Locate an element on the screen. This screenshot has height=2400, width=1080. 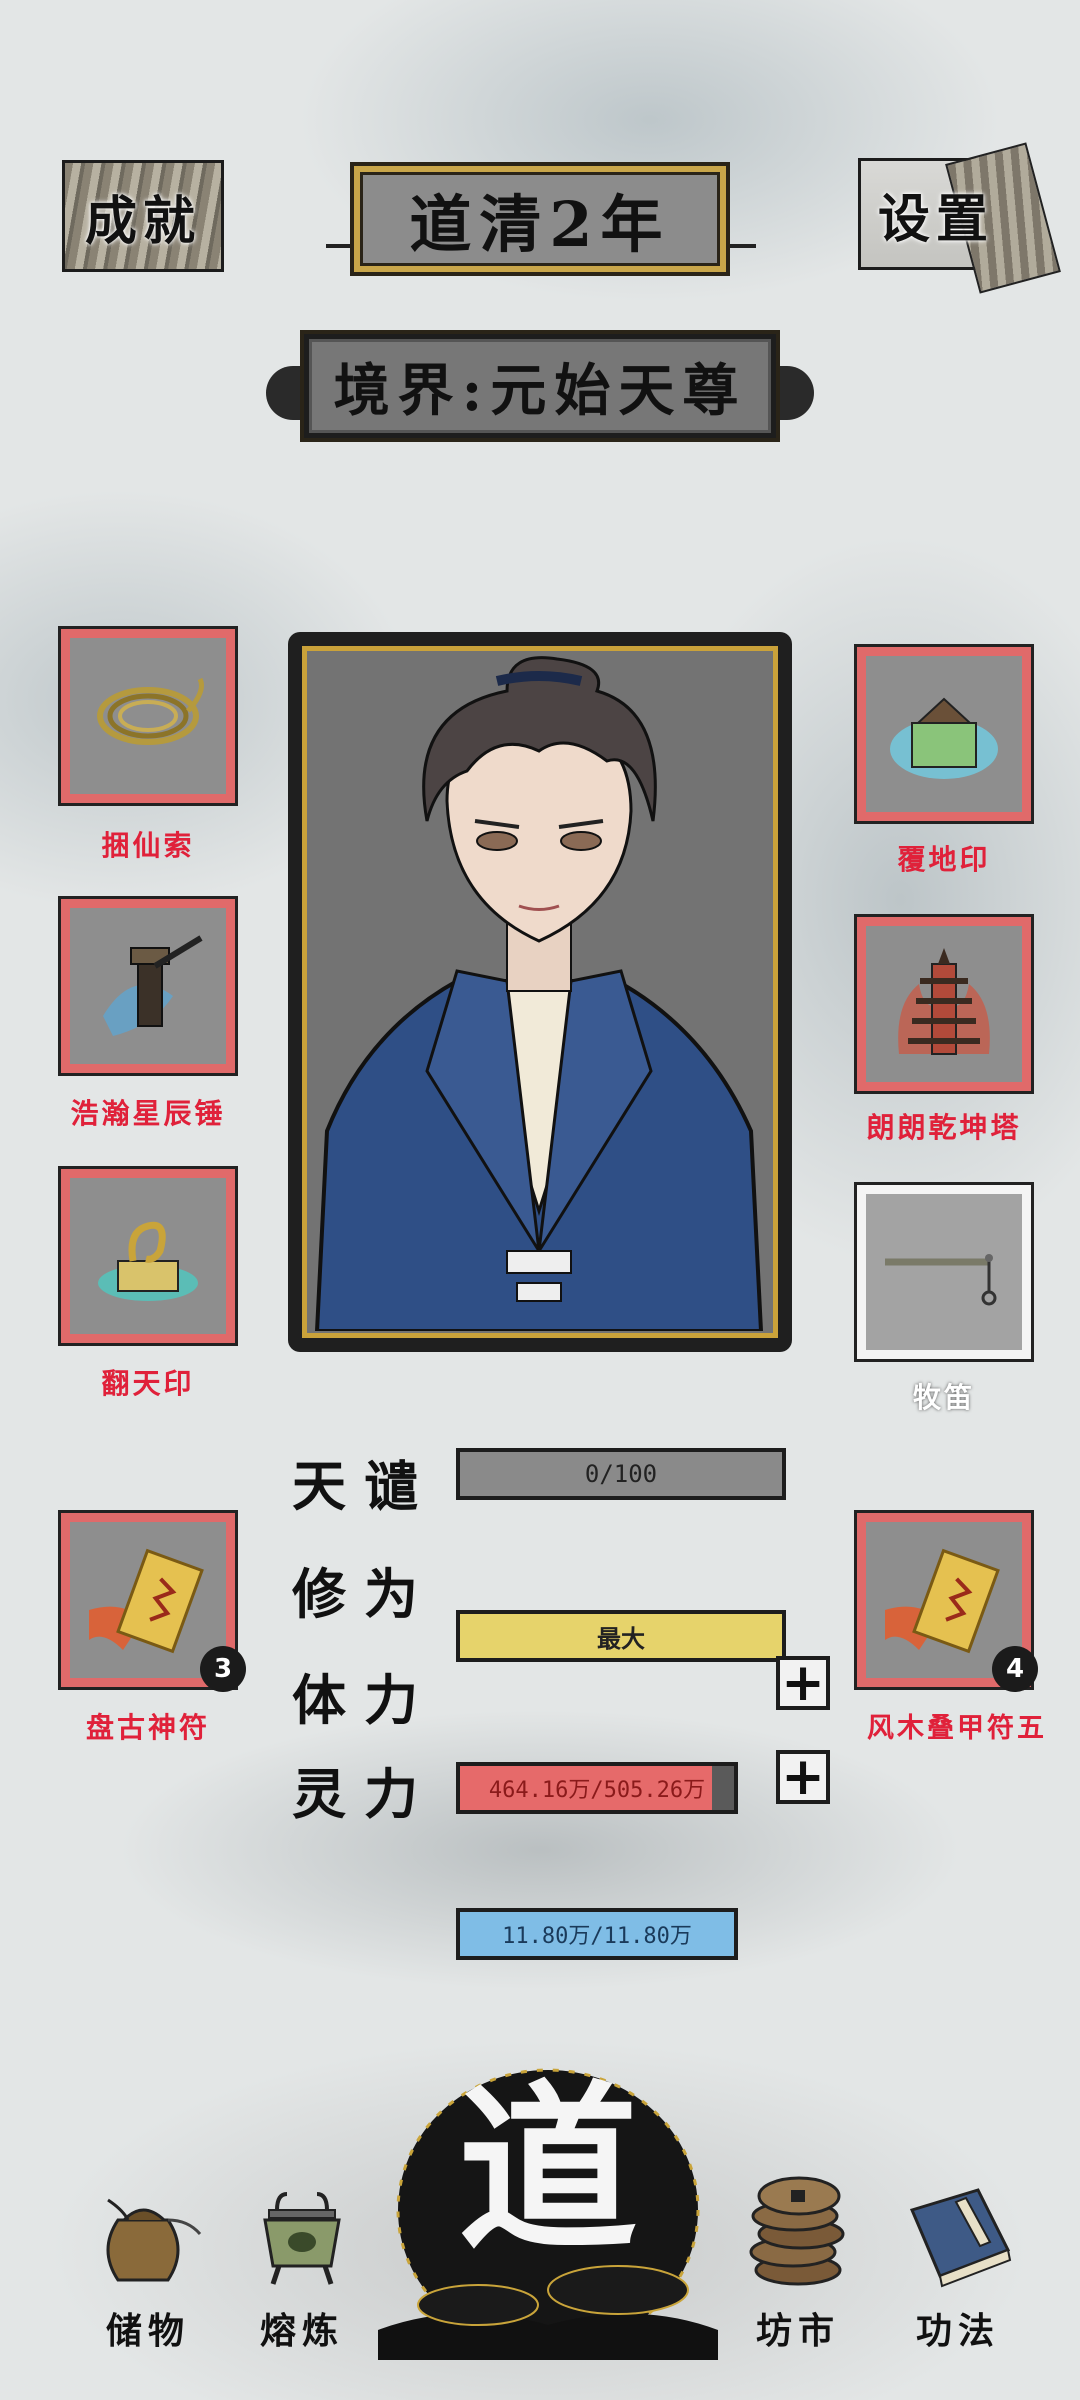
spirit-value: 11.80万/11.80万 is located at coordinates (597, 1936).